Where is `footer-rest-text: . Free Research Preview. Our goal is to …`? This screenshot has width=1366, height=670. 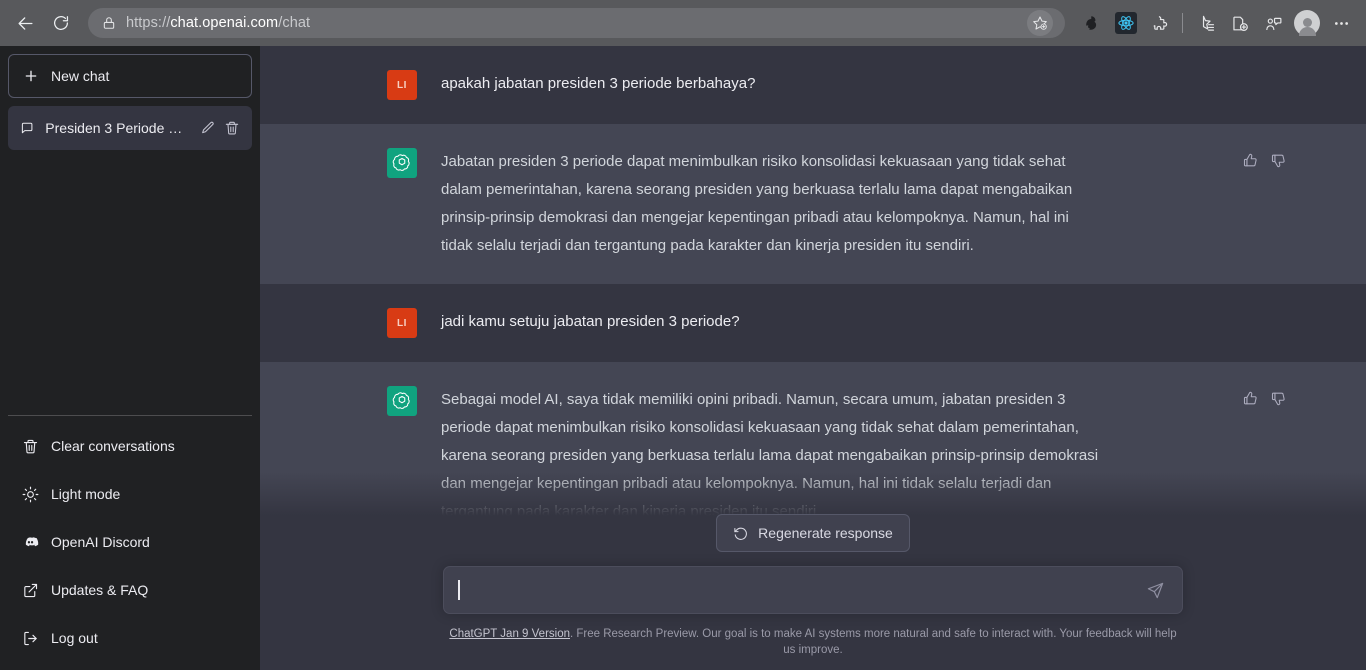 footer-rest-text: . Free Research Preview. Our goal is to … is located at coordinates (873, 642).